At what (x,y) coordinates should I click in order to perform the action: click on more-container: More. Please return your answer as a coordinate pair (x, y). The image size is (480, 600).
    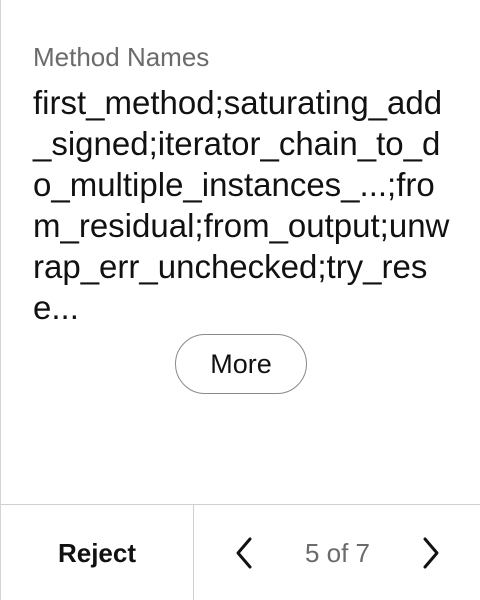
    Looking at the image, I should click on (240, 364).